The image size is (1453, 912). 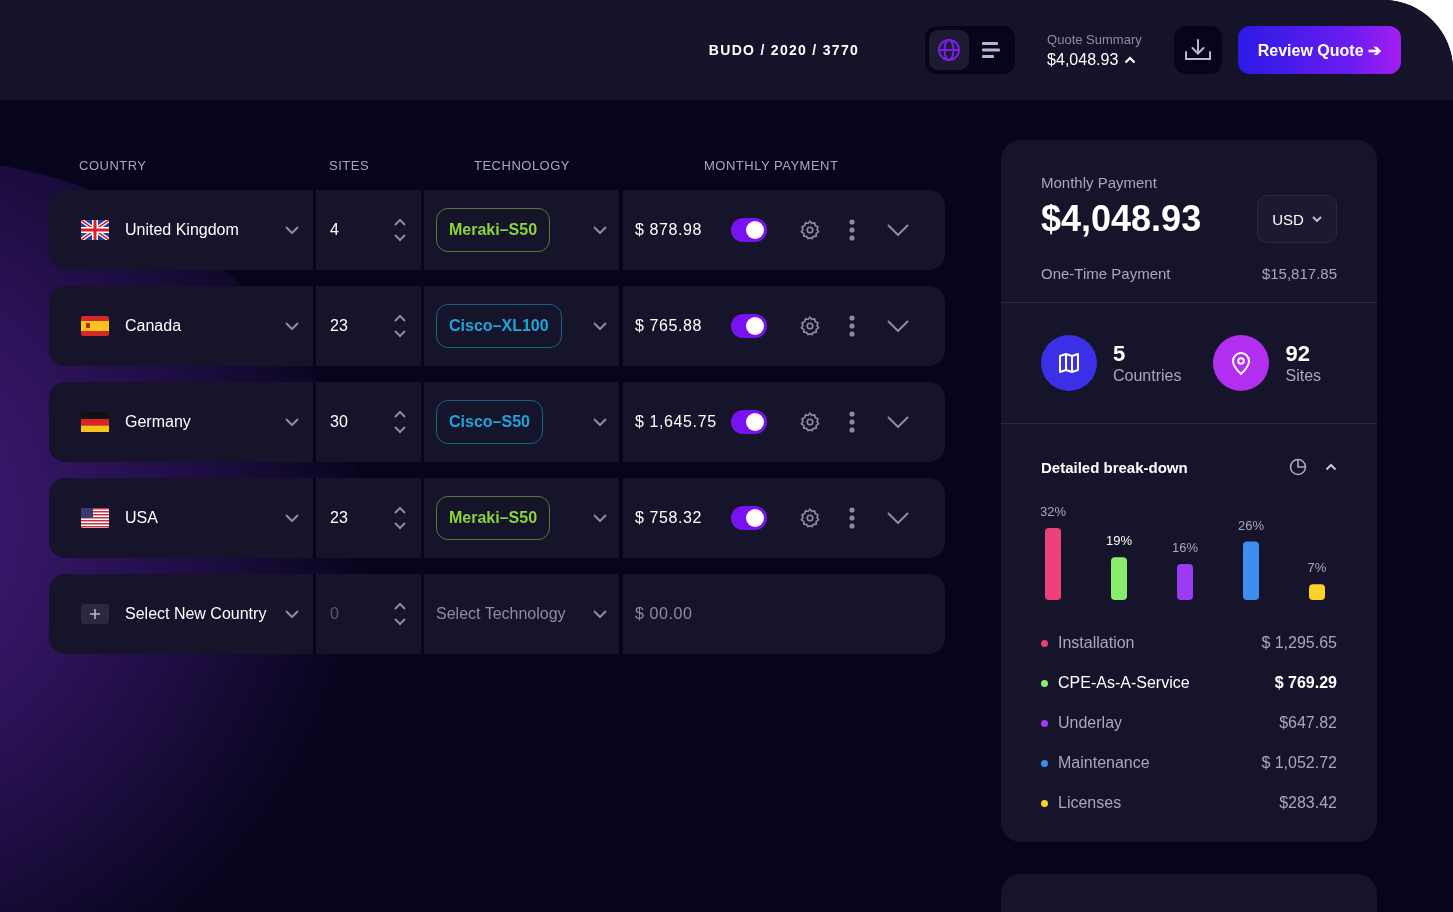 What do you see at coordinates (669, 326) in the screenshot?
I see `payment-amount: $ 765.88` at bounding box center [669, 326].